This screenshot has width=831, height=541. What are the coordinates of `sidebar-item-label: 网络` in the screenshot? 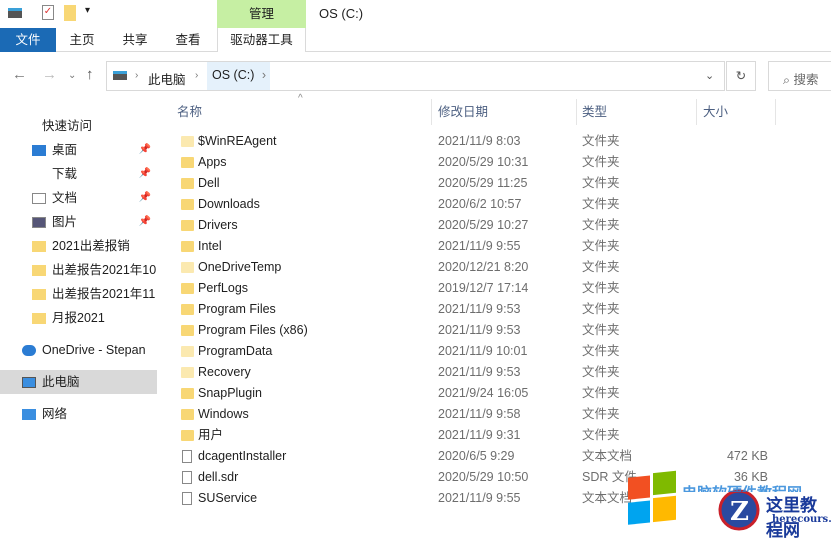 It's located at (55, 414).